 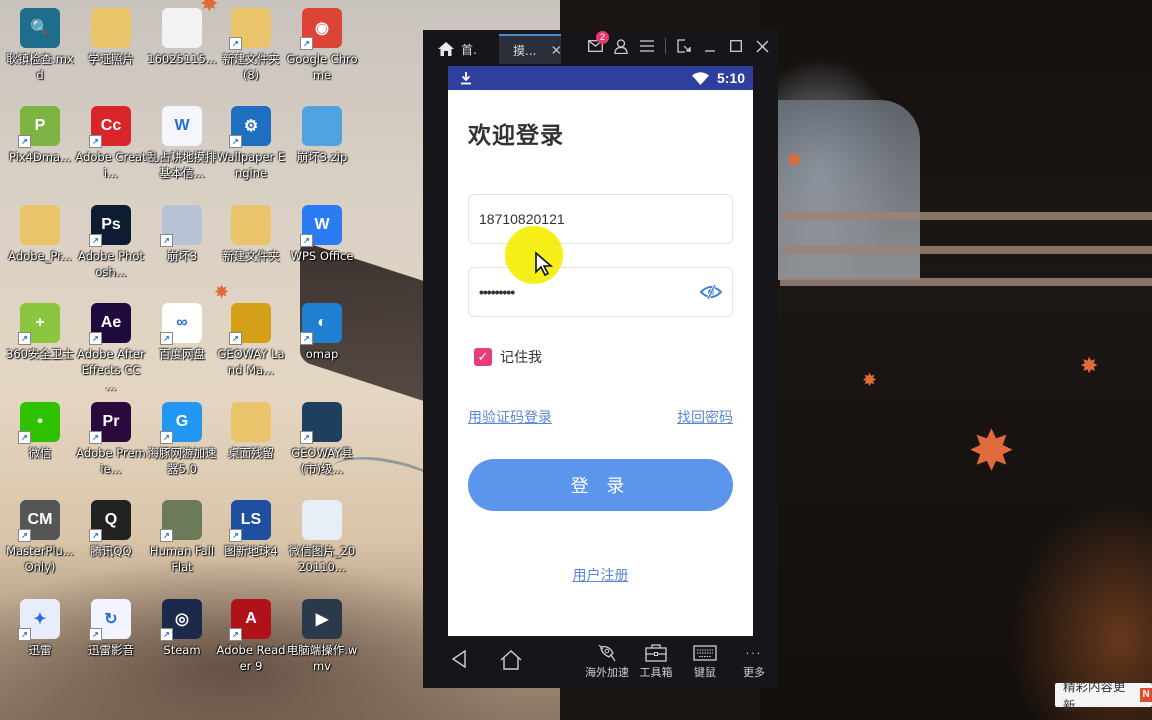 I want to click on desktop-icon: ∞ ↗ 百度网盘, so click(x=182, y=332).